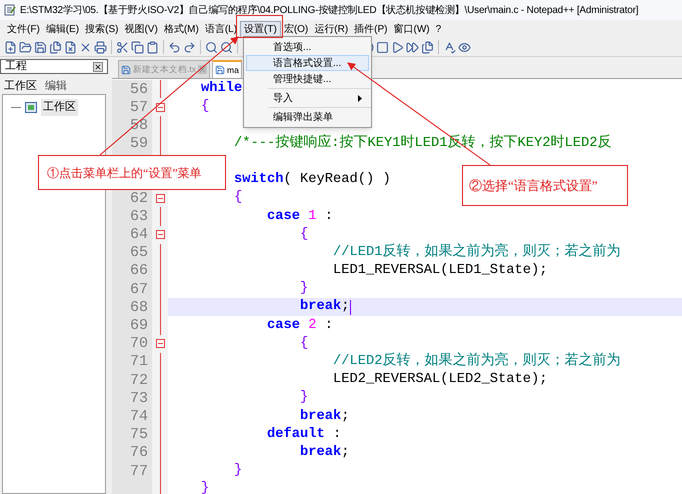 The image size is (682, 494). I want to click on menu-item: 运行(R), so click(331, 29).